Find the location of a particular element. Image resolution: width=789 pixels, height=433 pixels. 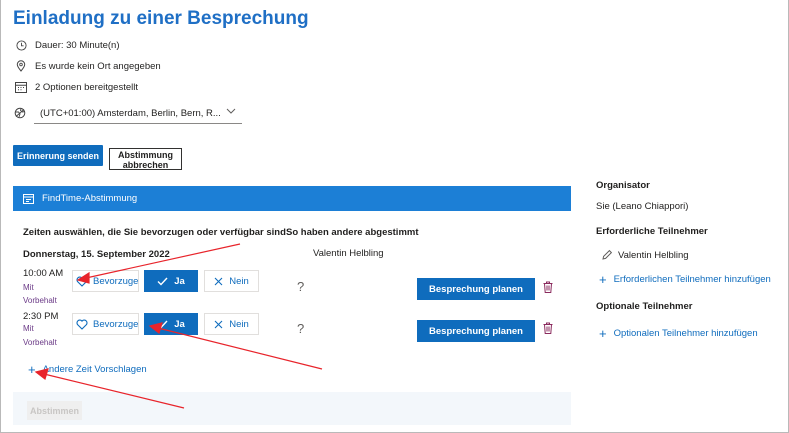

organizer-name: Sie (Leano Chiappori) is located at coordinates (642, 206).